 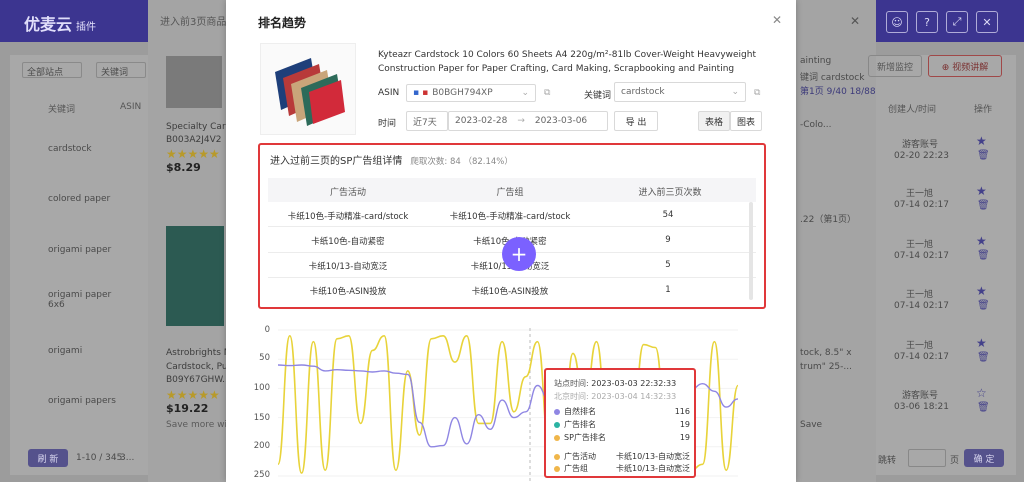 What do you see at coordinates (462, 93) in the screenshot?
I see `asin-value: B0BGH794XP` at bounding box center [462, 93].